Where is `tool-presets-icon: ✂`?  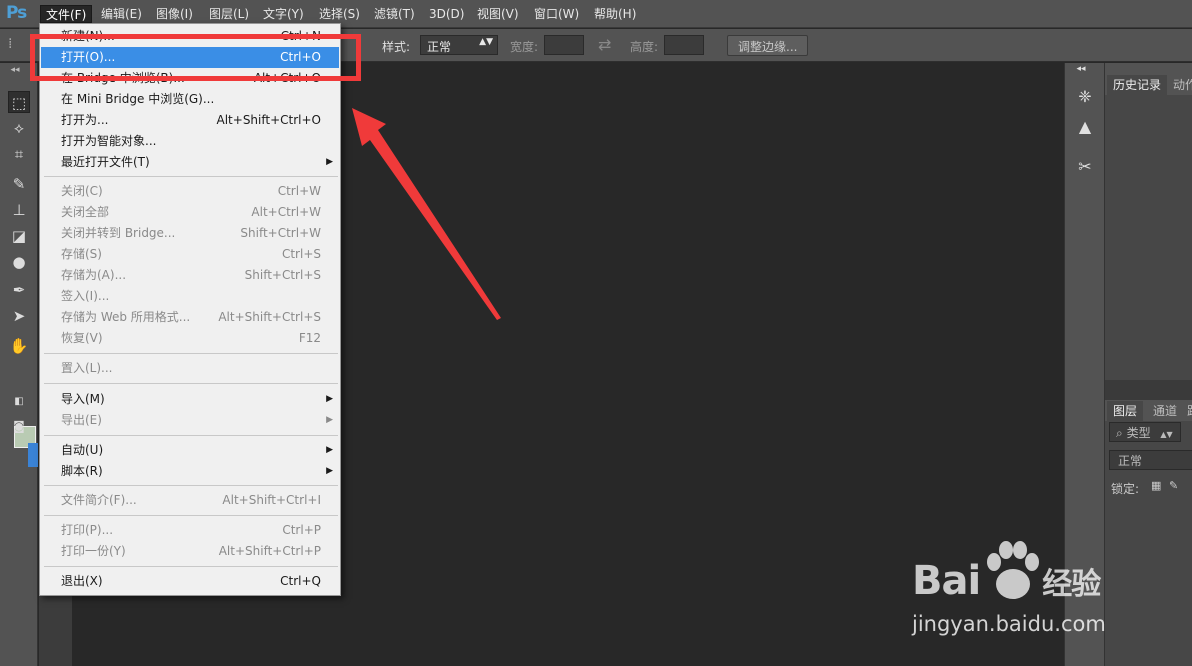 tool-presets-icon: ✂ is located at coordinates (1085, 167).